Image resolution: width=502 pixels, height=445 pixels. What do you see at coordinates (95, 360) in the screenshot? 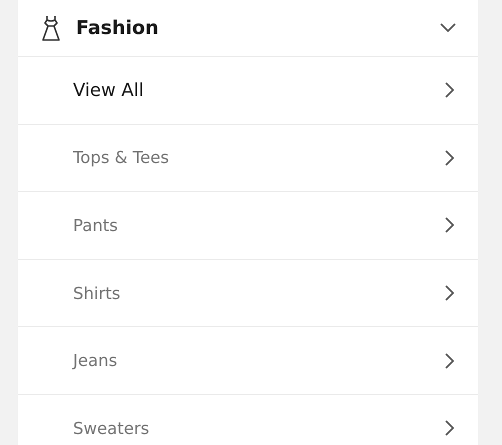
I see `menu-item-label: Jeans` at bounding box center [95, 360].